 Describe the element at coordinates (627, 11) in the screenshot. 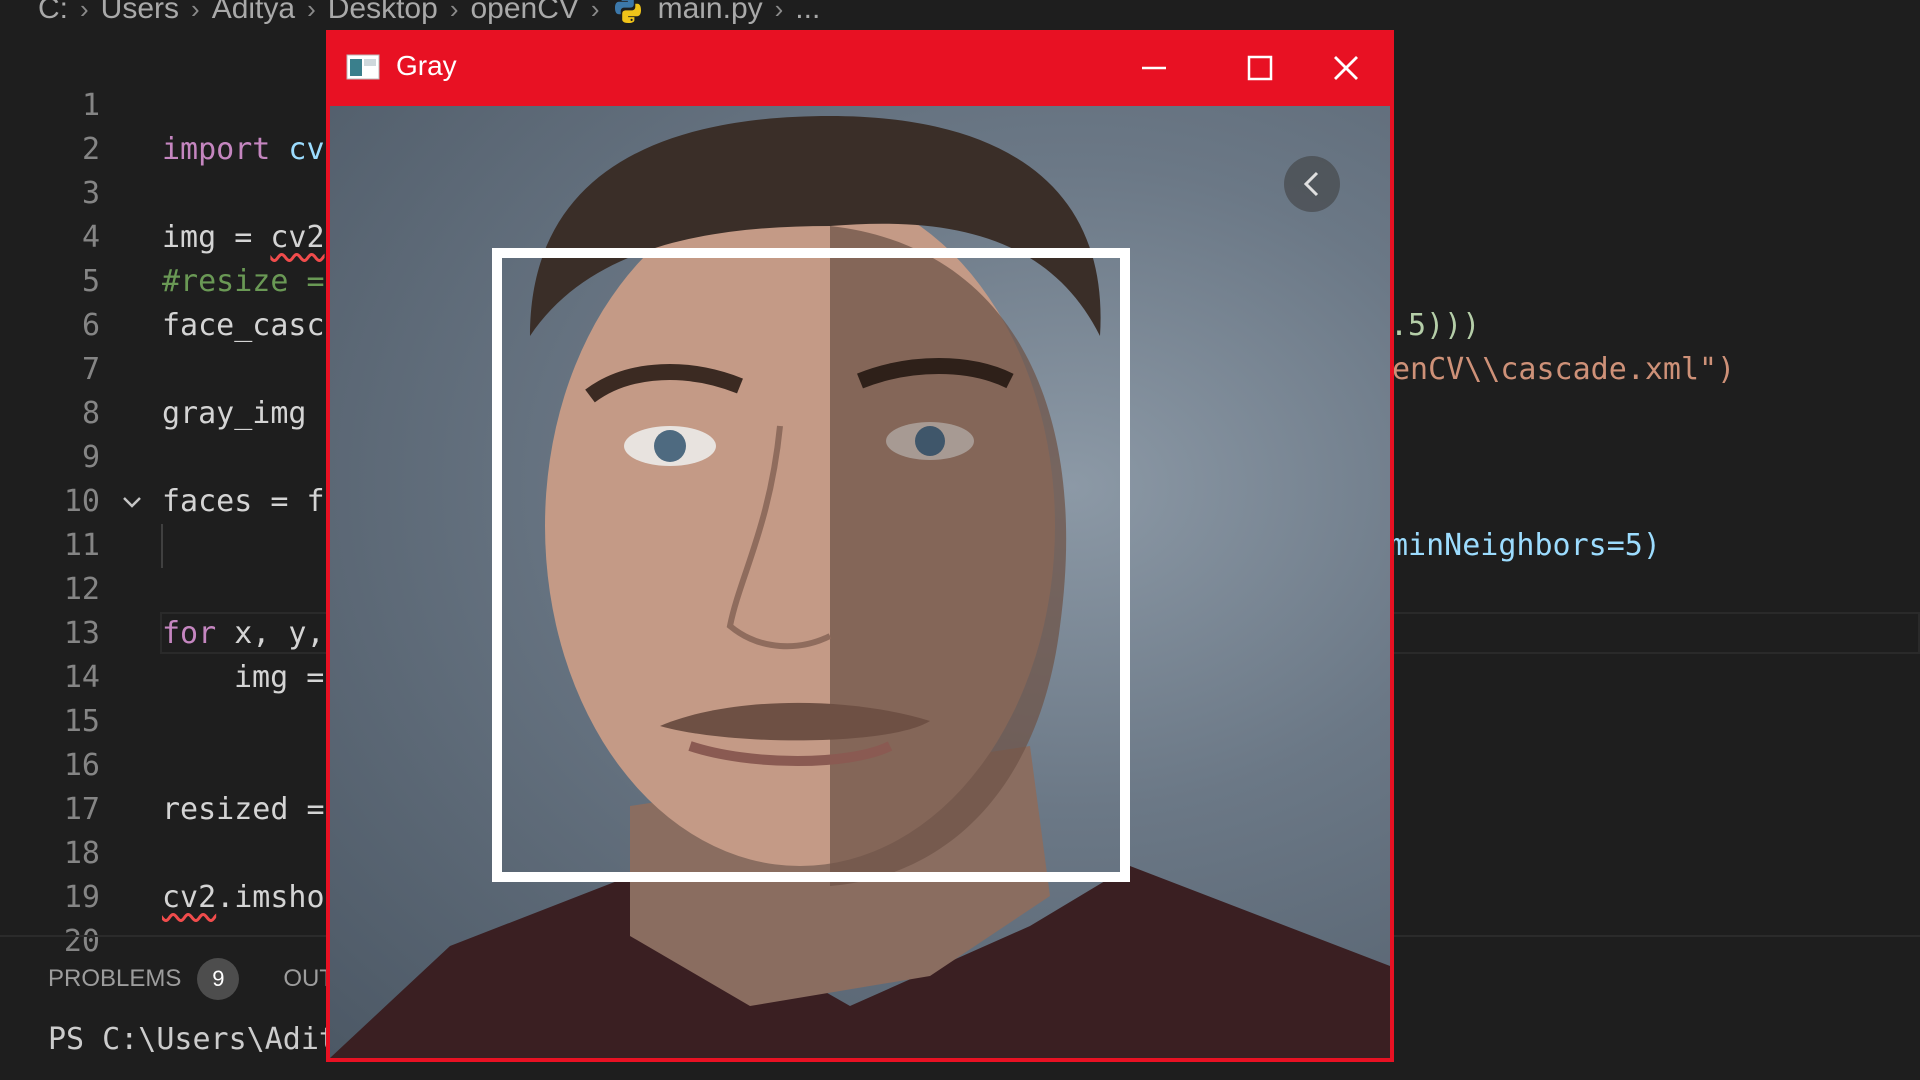

I see `python-icon` at that location.